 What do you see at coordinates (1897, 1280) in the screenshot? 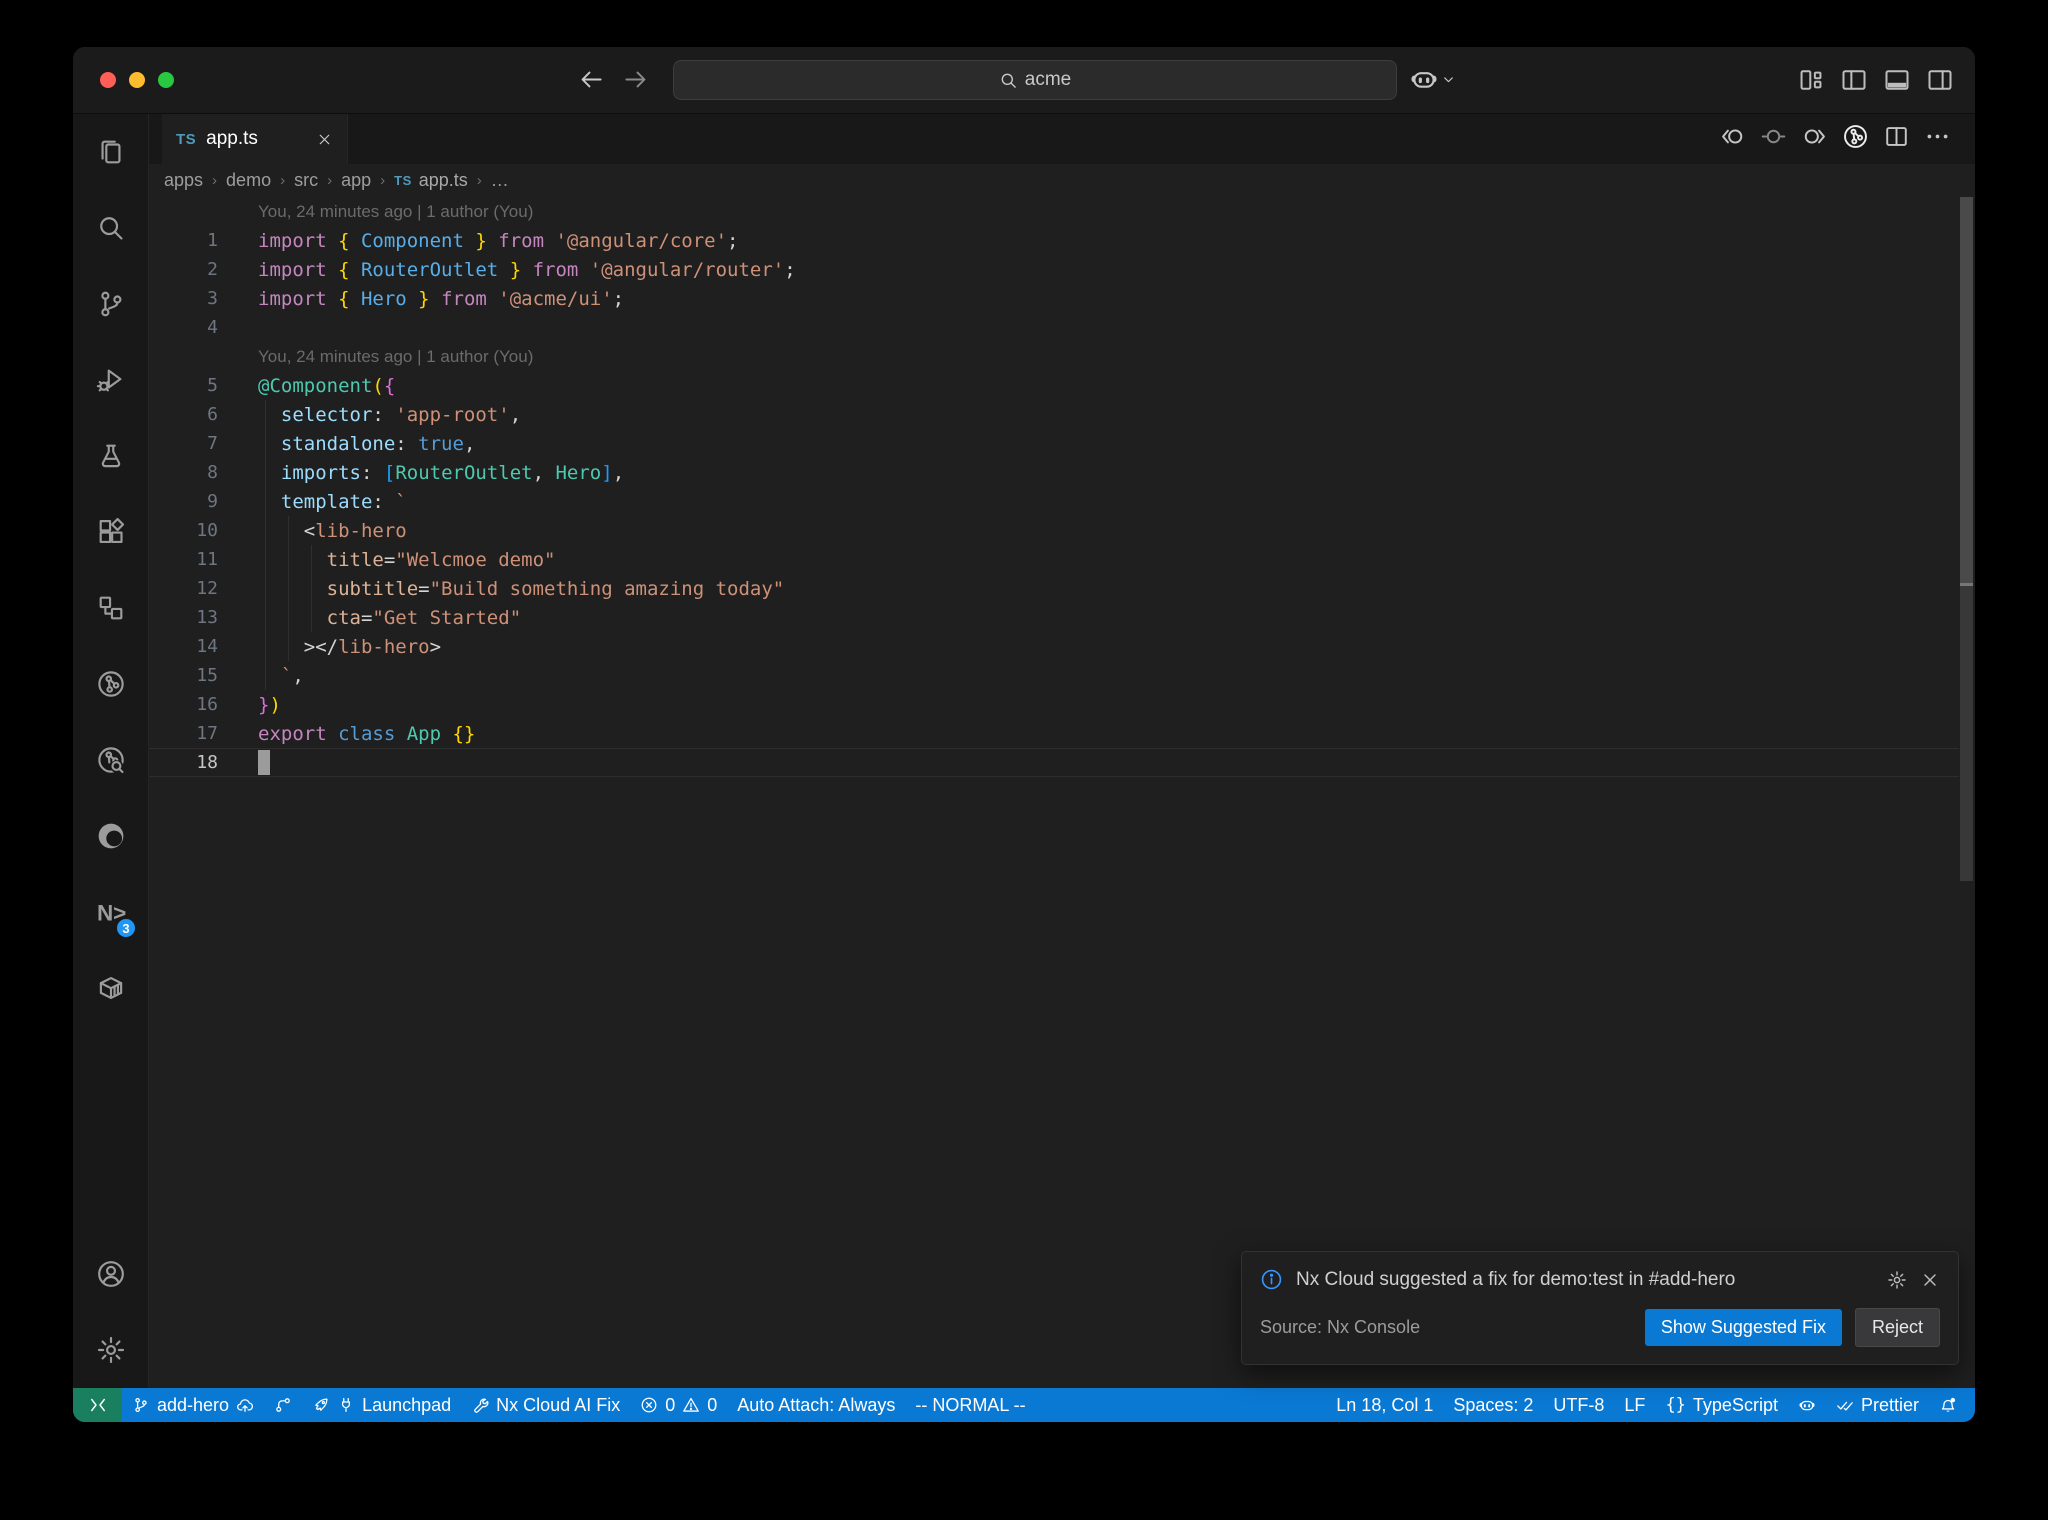
I see `notification-settings-gear-icon` at bounding box center [1897, 1280].